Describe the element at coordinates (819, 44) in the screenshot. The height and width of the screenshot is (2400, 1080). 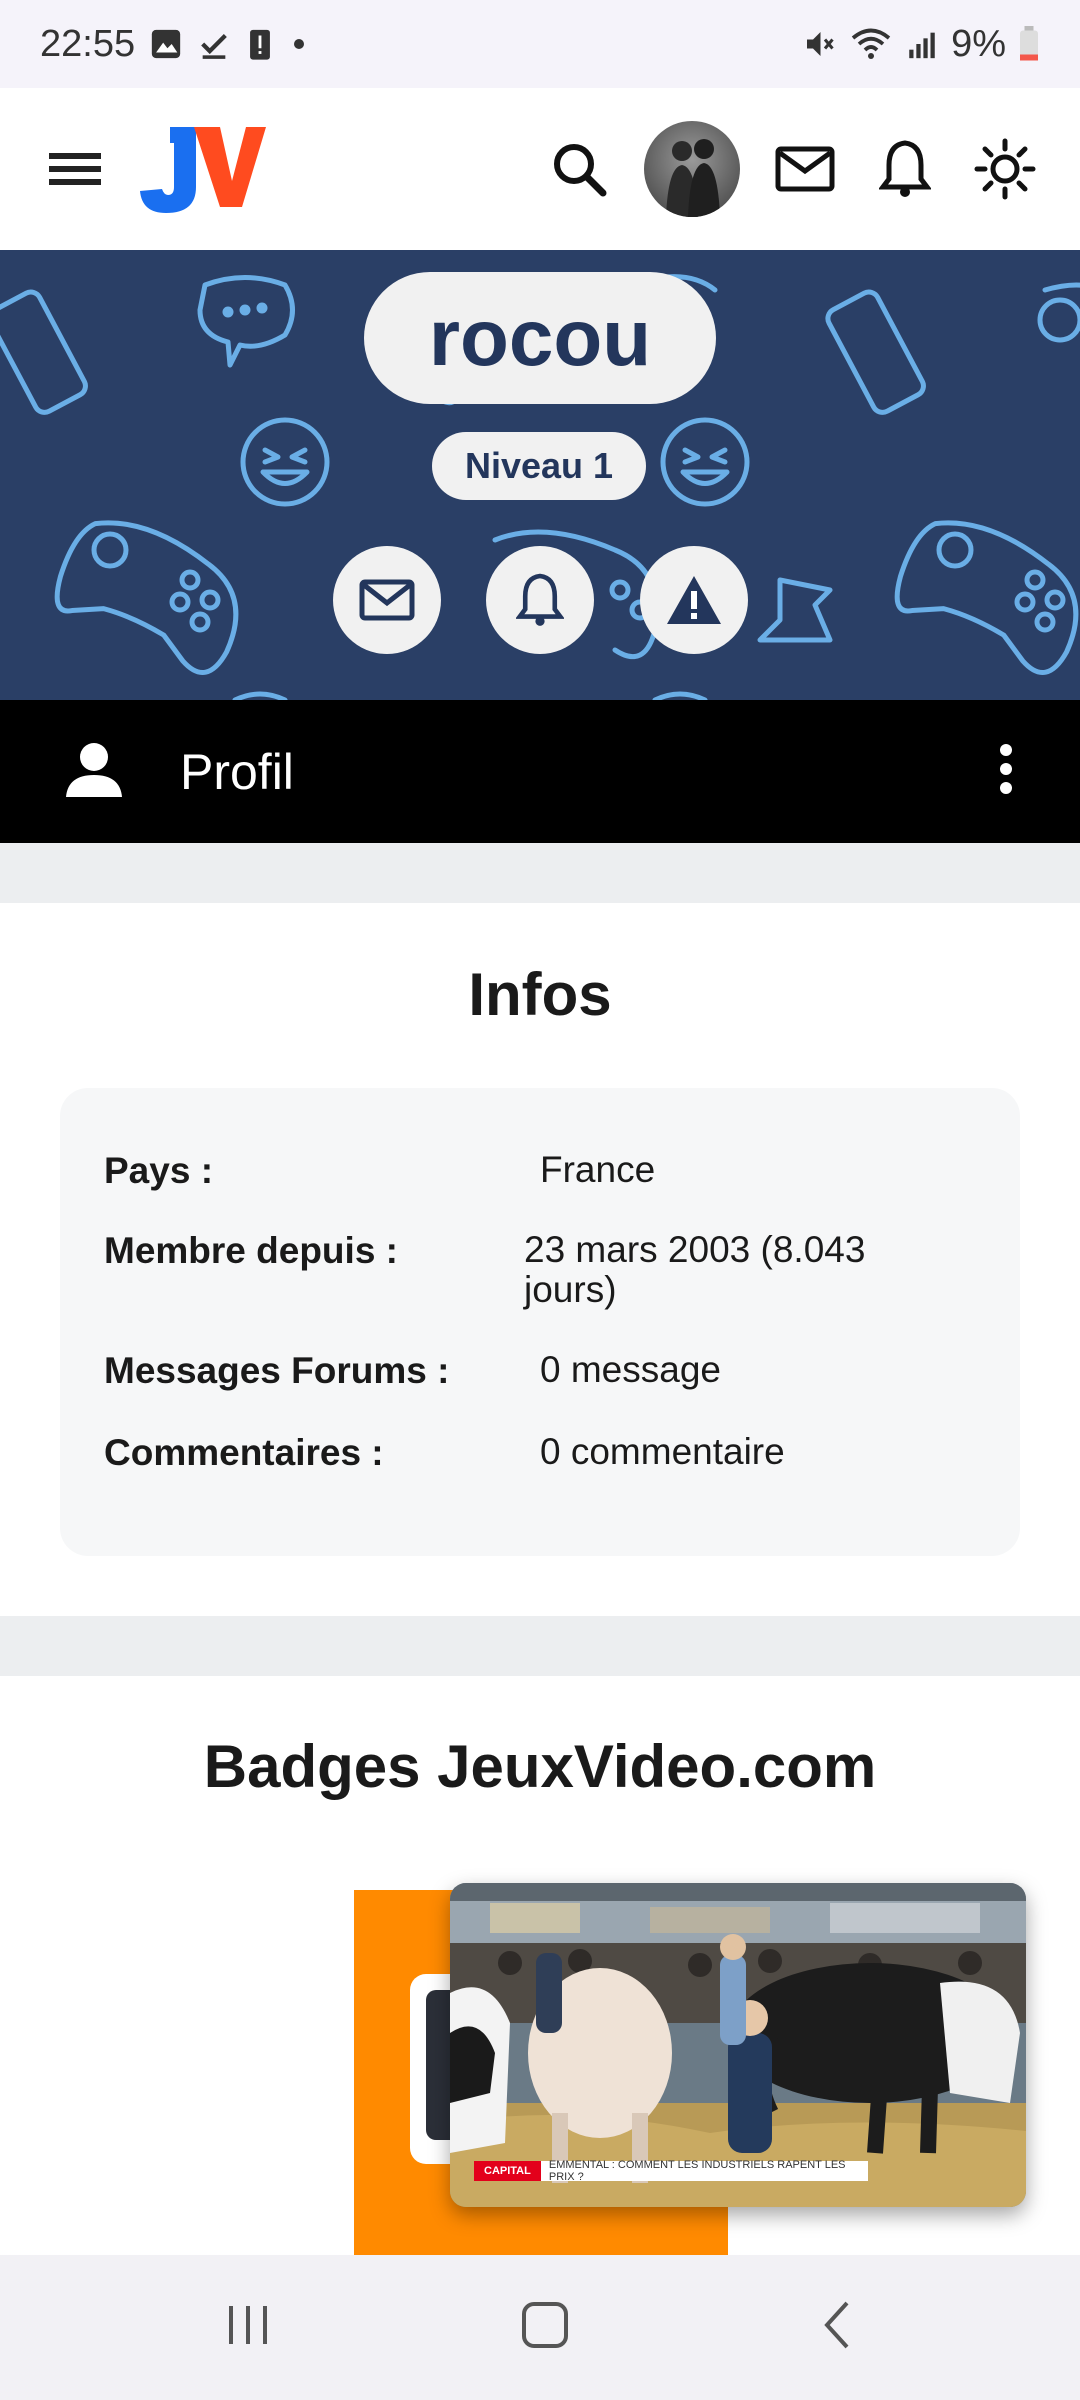
I see `mute-icon` at that location.